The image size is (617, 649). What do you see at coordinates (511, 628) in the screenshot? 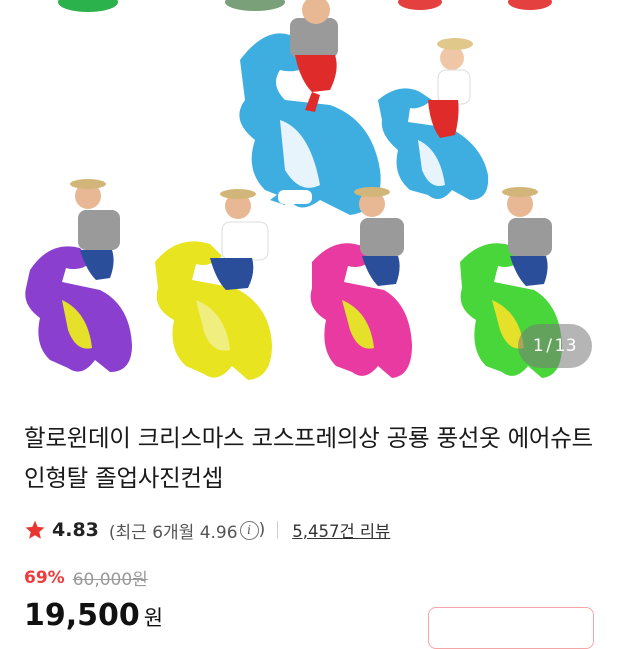
I see `coupon-button` at bounding box center [511, 628].